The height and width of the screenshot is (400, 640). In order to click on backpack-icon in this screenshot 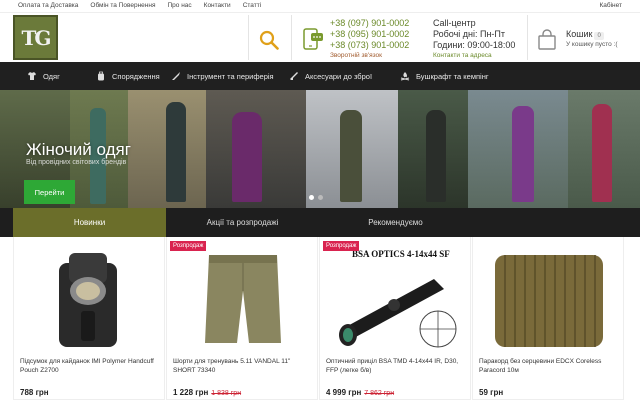, I will do `click(101, 76)`.